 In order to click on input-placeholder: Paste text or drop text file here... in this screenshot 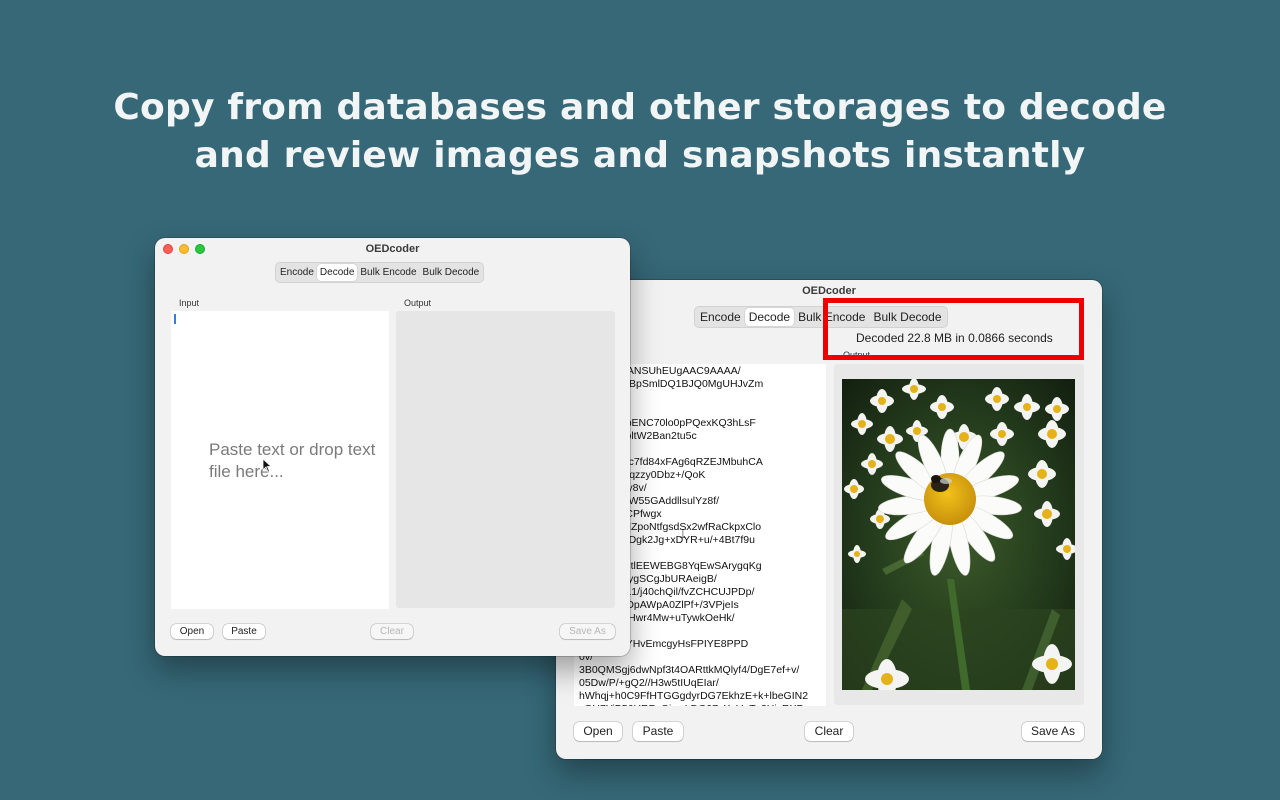, I will do `click(292, 460)`.